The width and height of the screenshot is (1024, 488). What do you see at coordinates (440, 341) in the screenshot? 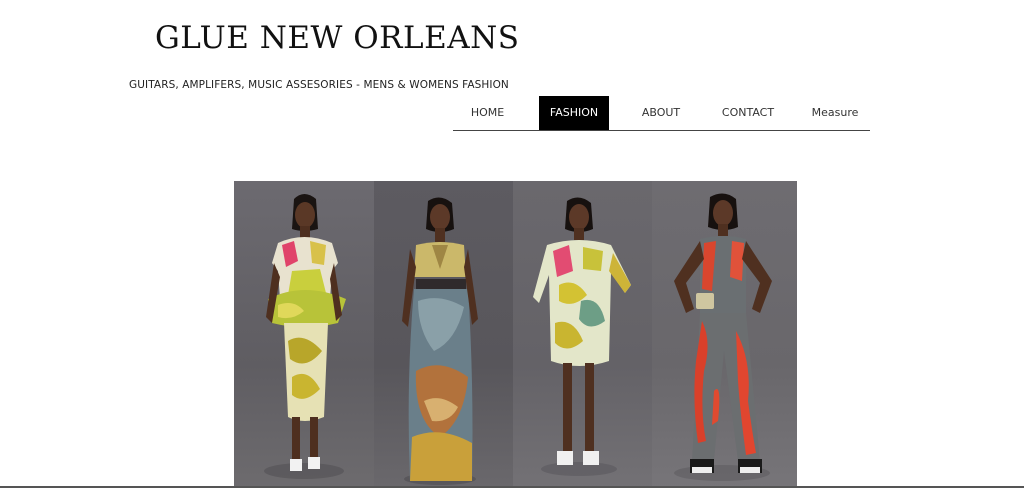
I see `model-gown-figure` at bounding box center [440, 341].